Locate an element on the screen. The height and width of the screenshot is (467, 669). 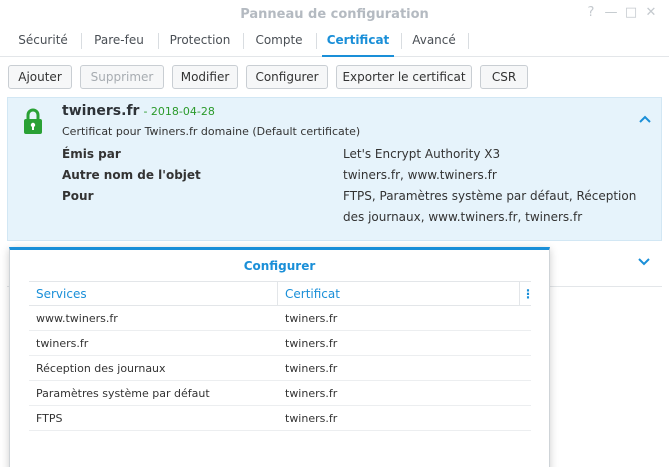
edit-button: Modifier is located at coordinates (205, 77).